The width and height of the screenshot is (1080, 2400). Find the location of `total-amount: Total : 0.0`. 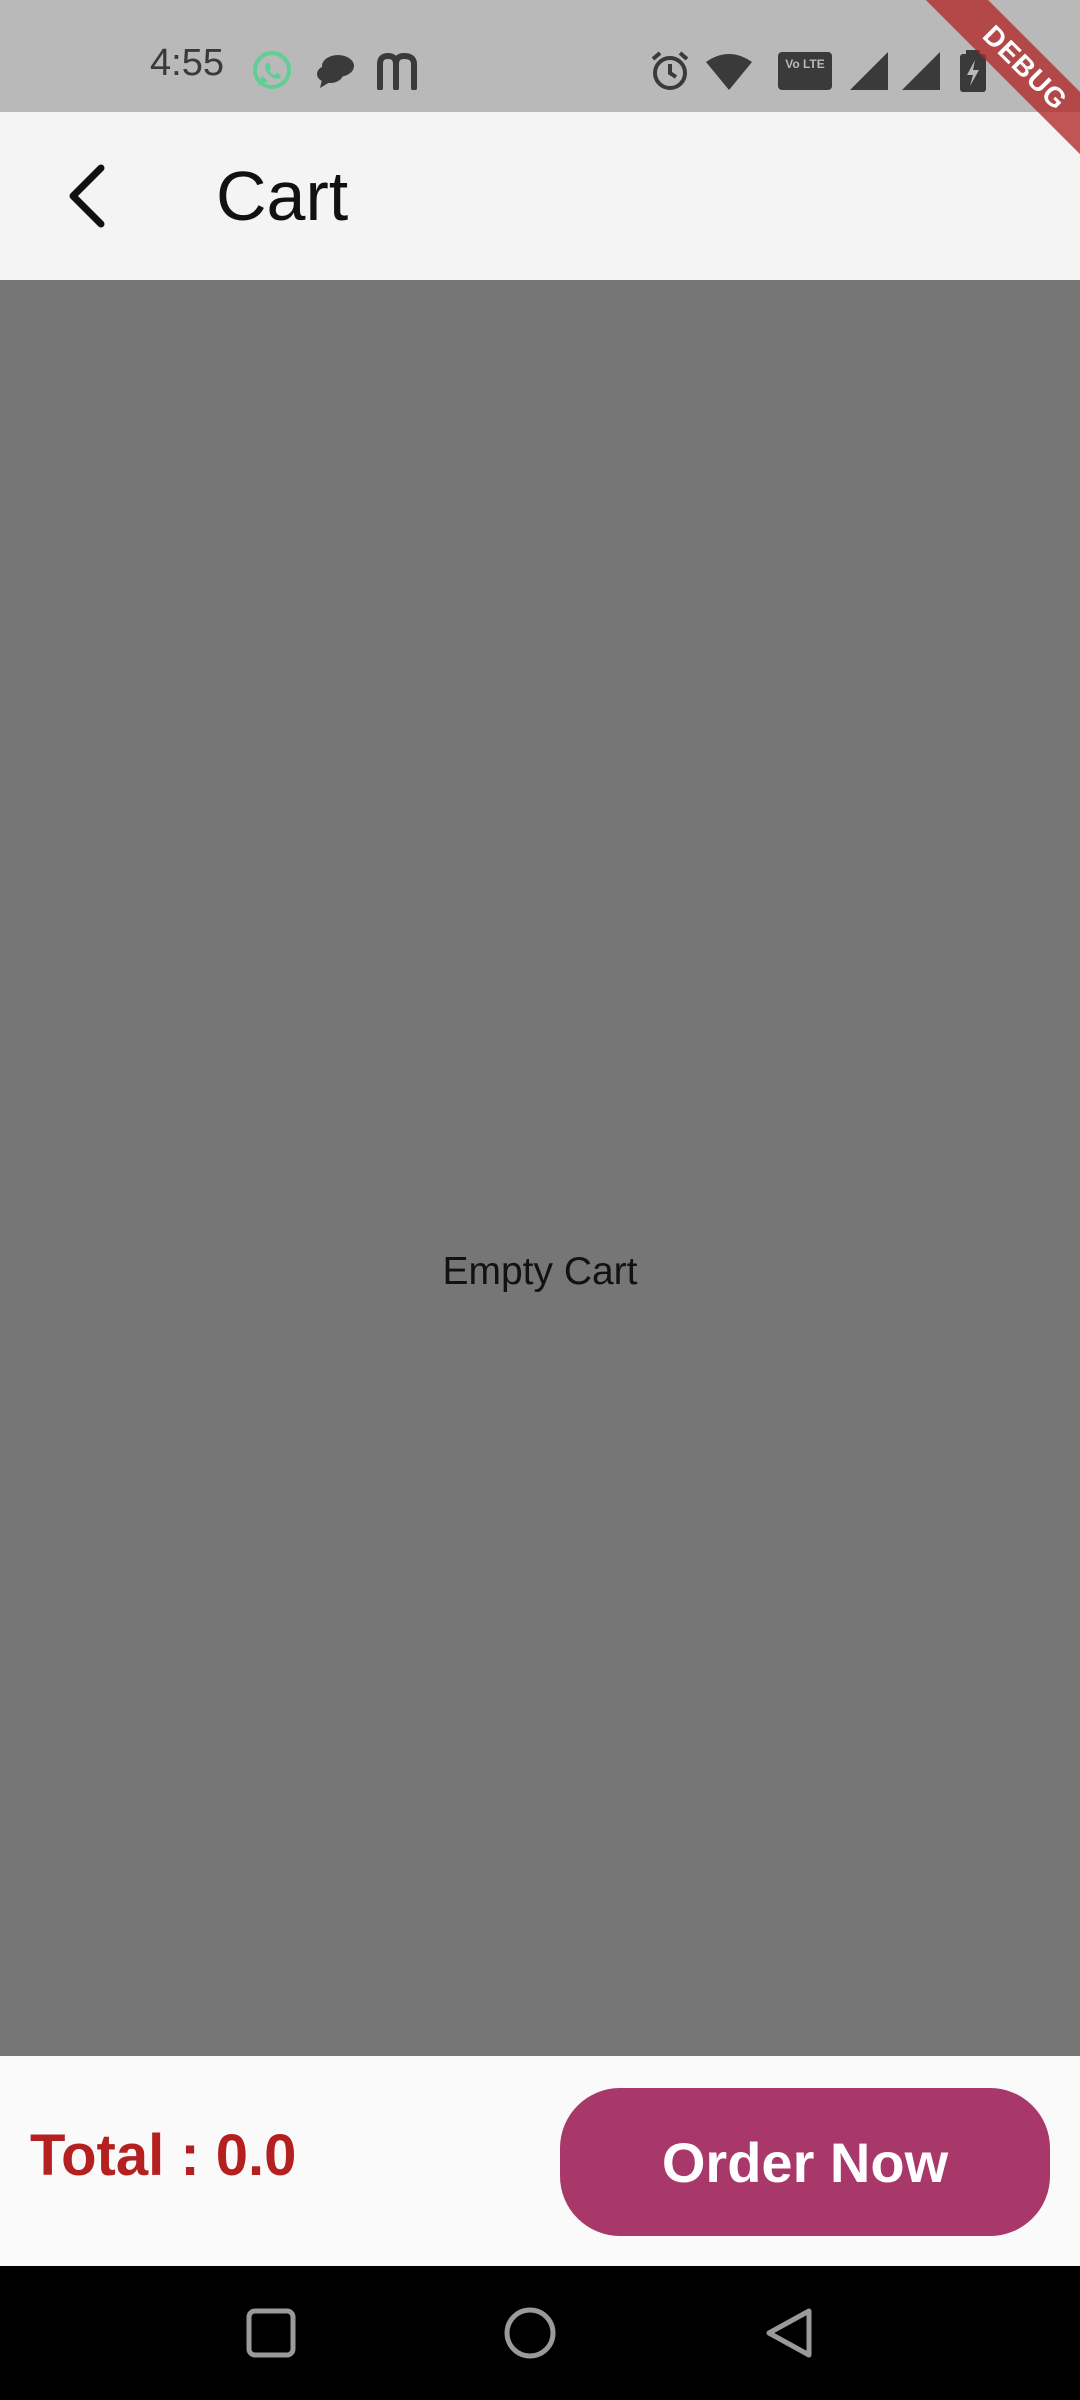

total-amount: Total : 0.0 is located at coordinates (163, 2155).